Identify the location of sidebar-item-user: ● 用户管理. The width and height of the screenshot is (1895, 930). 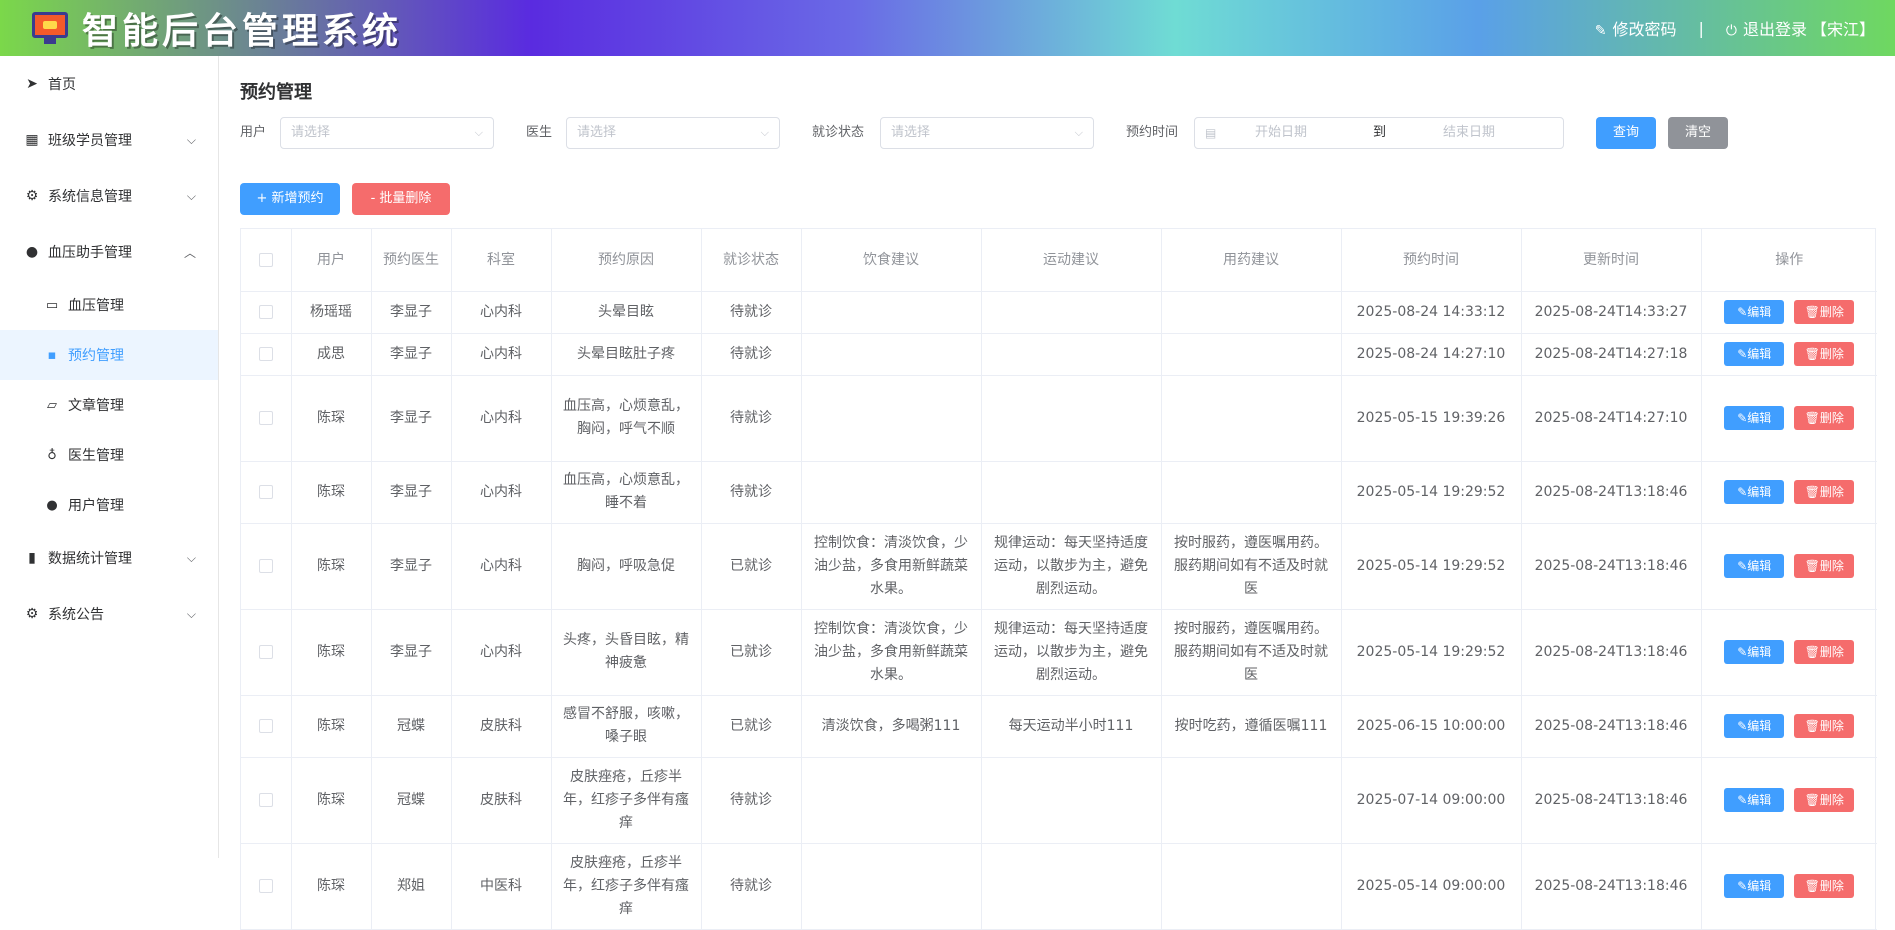
(109, 505).